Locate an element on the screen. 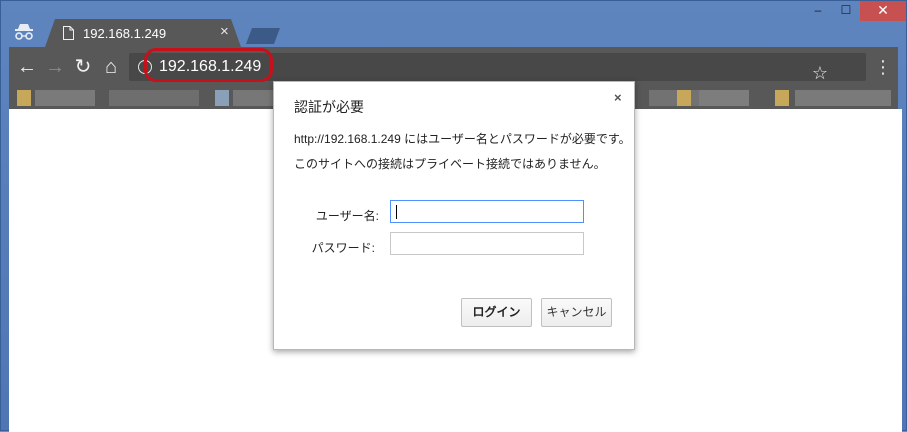 This screenshot has height=432, width=907. forward-button: → is located at coordinates (55, 67).